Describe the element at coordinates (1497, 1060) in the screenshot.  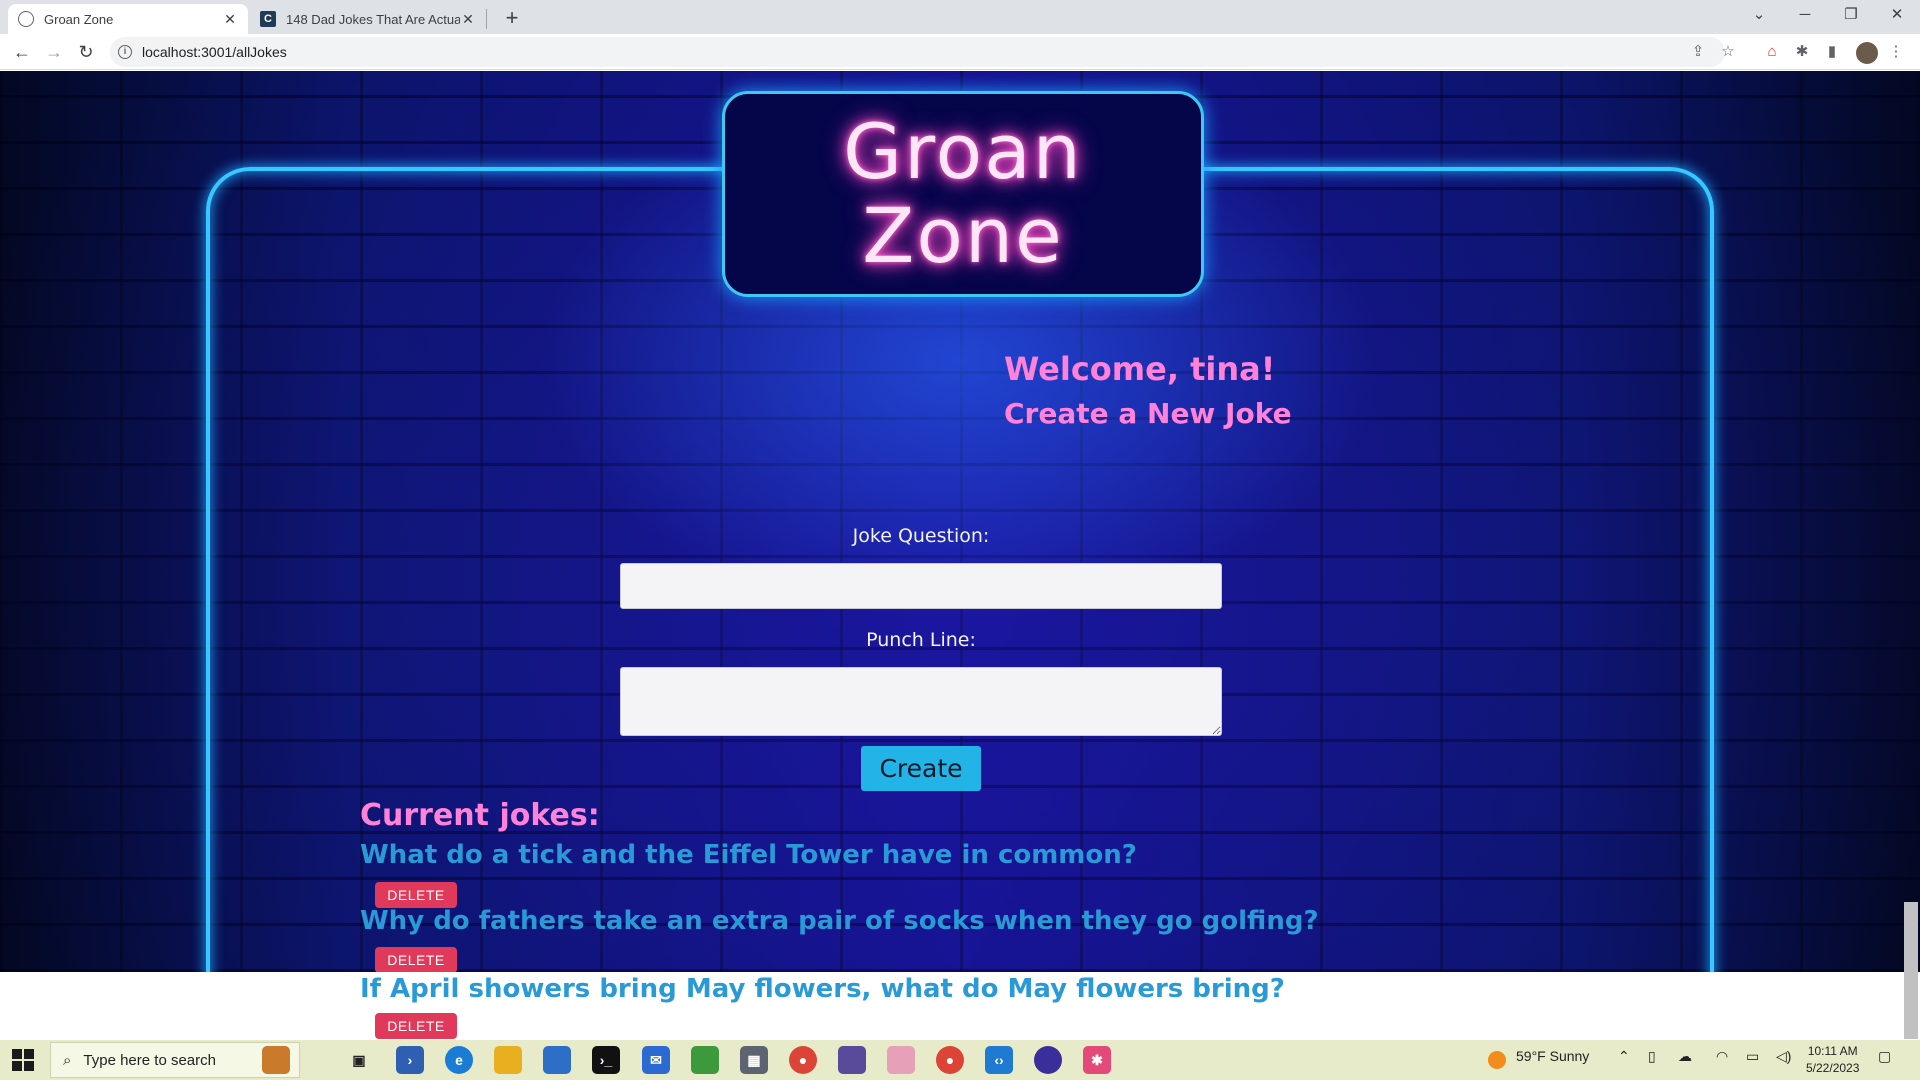
I see `weather-sun-icon` at that location.